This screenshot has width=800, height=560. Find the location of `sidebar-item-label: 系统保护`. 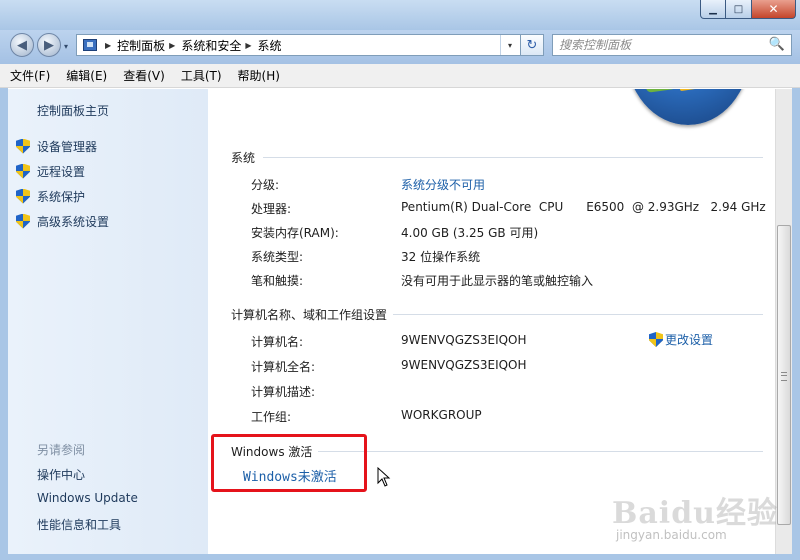

sidebar-item-label: 系统保护 is located at coordinates (61, 196).